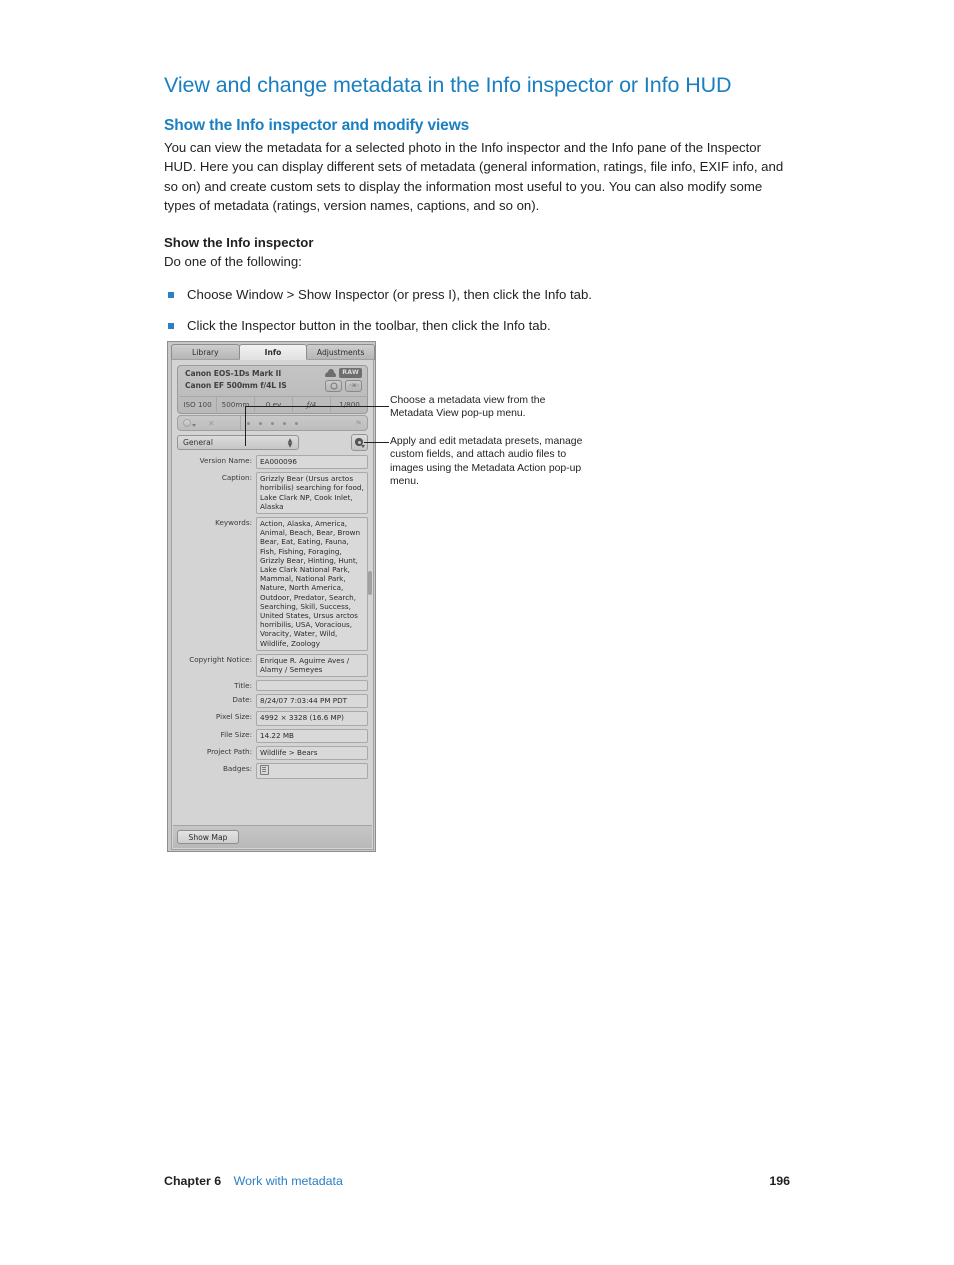 This screenshot has width=954, height=1265. I want to click on field-label: Version Name:, so click(225, 460).